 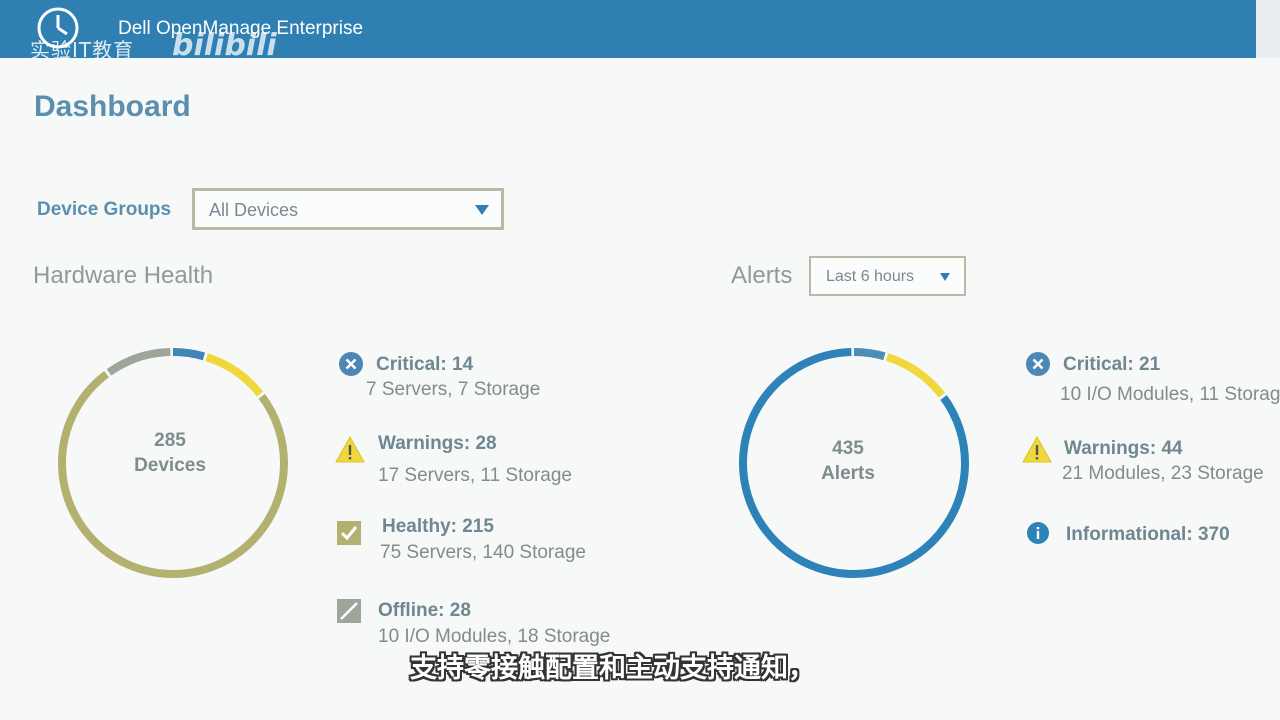 I want to click on hh-healthy-detail: 75 Servers, 140 Storage, so click(x=483, y=552).